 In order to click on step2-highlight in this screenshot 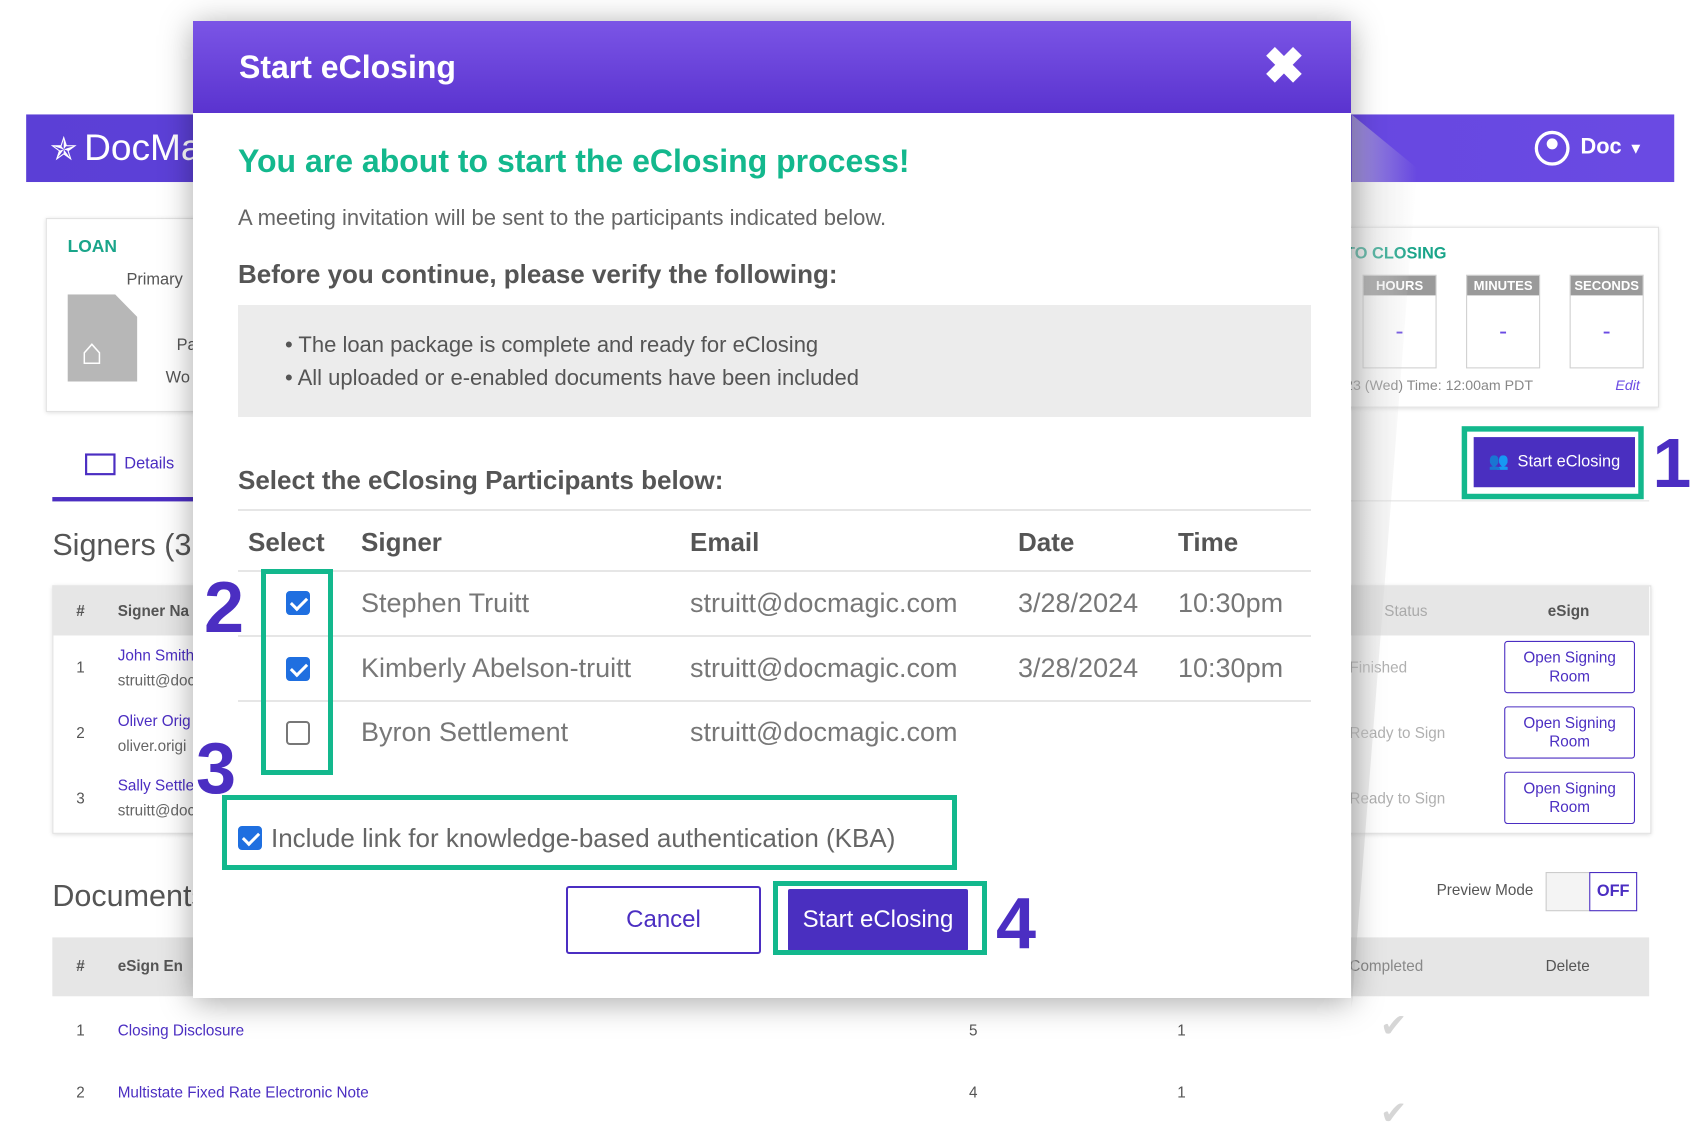, I will do `click(297, 672)`.